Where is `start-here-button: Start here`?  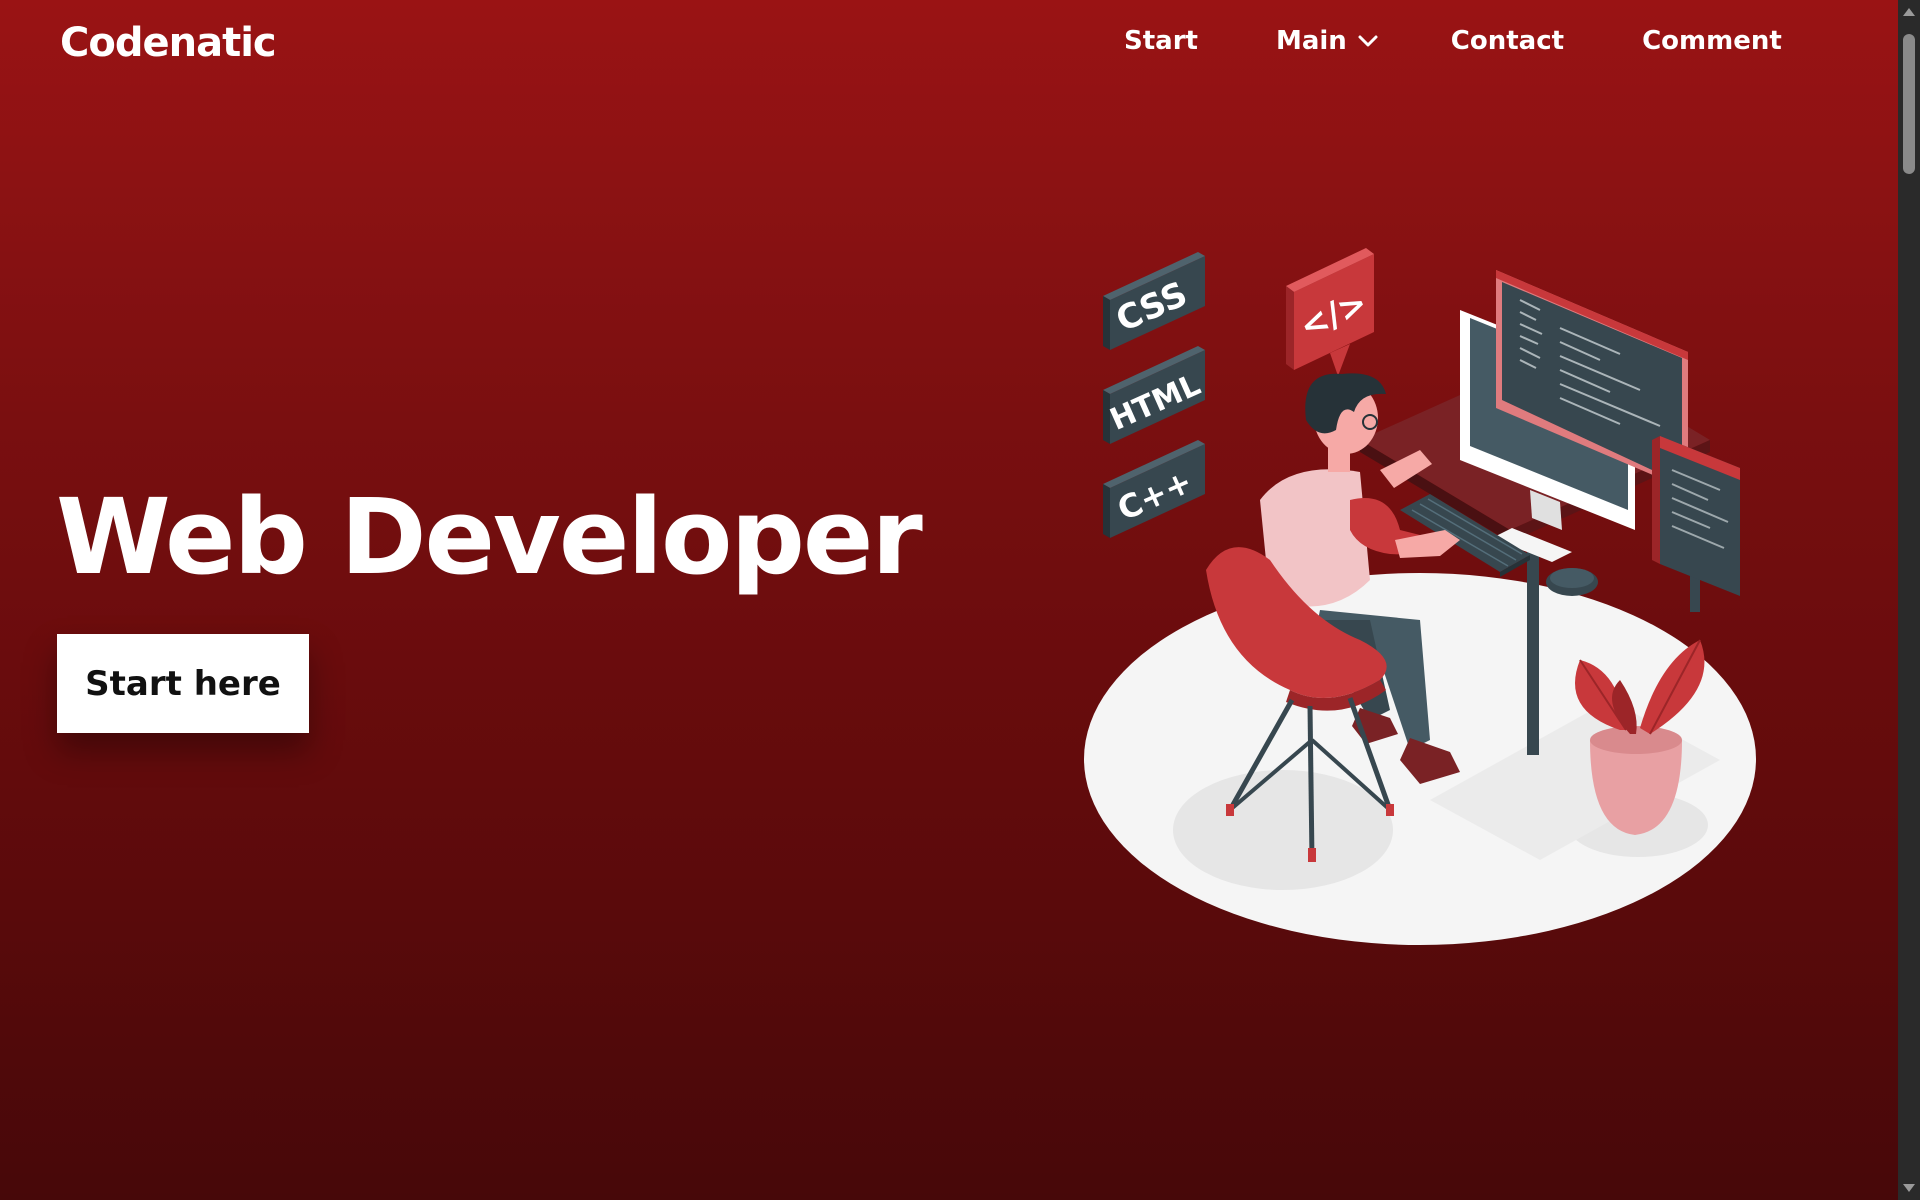 start-here-button: Start here is located at coordinates (183, 683).